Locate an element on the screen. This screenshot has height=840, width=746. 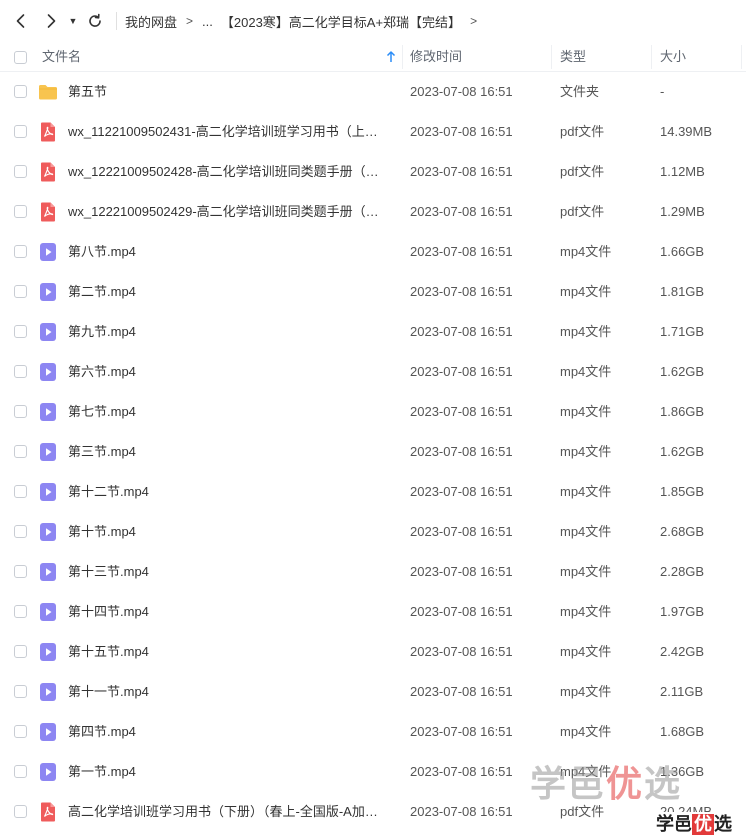
file-size: 1.66GB is located at coordinates (682, 251).